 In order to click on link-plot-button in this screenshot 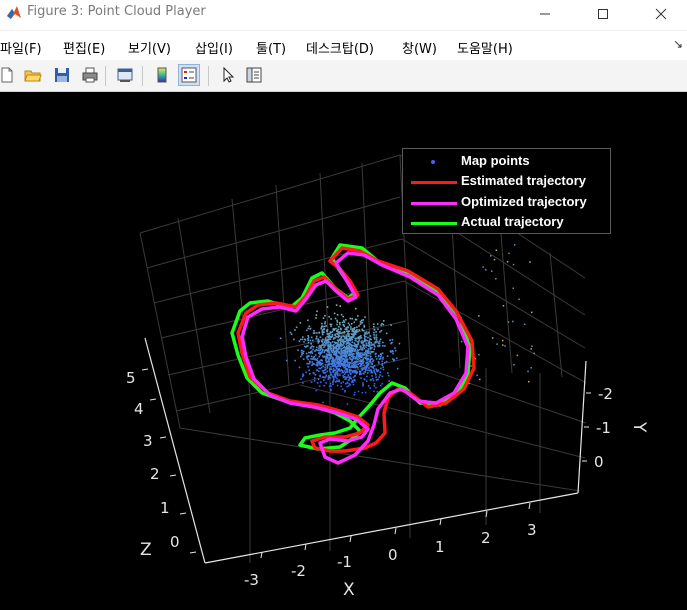, I will do `click(125, 75)`.